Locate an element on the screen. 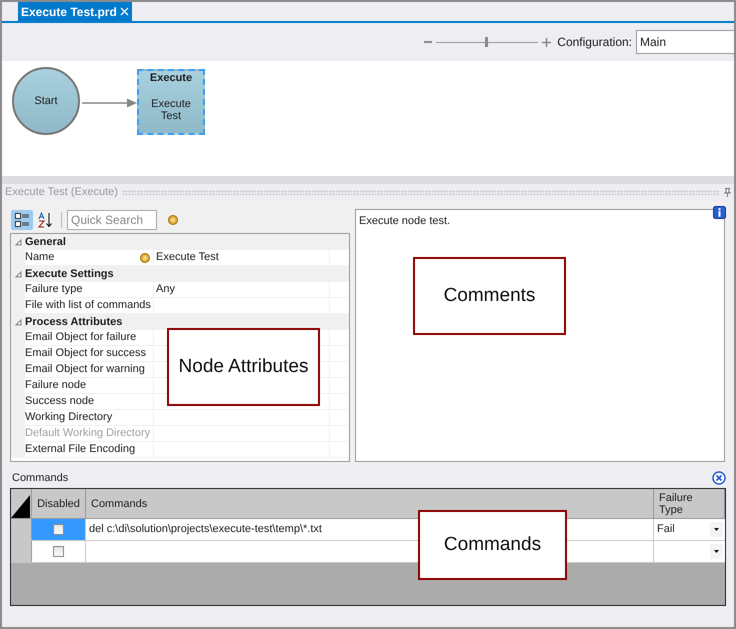 The height and width of the screenshot is (629, 736). slider-thumb is located at coordinates (486, 42).